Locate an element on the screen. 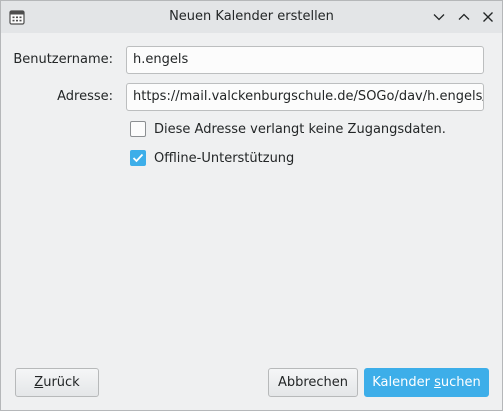 The image size is (503, 411). chevron-down-icon is located at coordinates (439, 17).